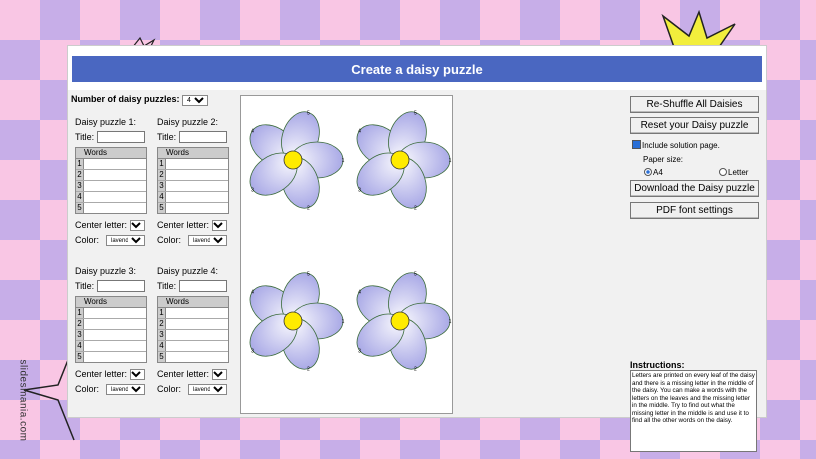 Image resolution: width=816 pixels, height=459 pixels. What do you see at coordinates (648, 172) in the screenshot?
I see `paper-a4-radio` at bounding box center [648, 172].